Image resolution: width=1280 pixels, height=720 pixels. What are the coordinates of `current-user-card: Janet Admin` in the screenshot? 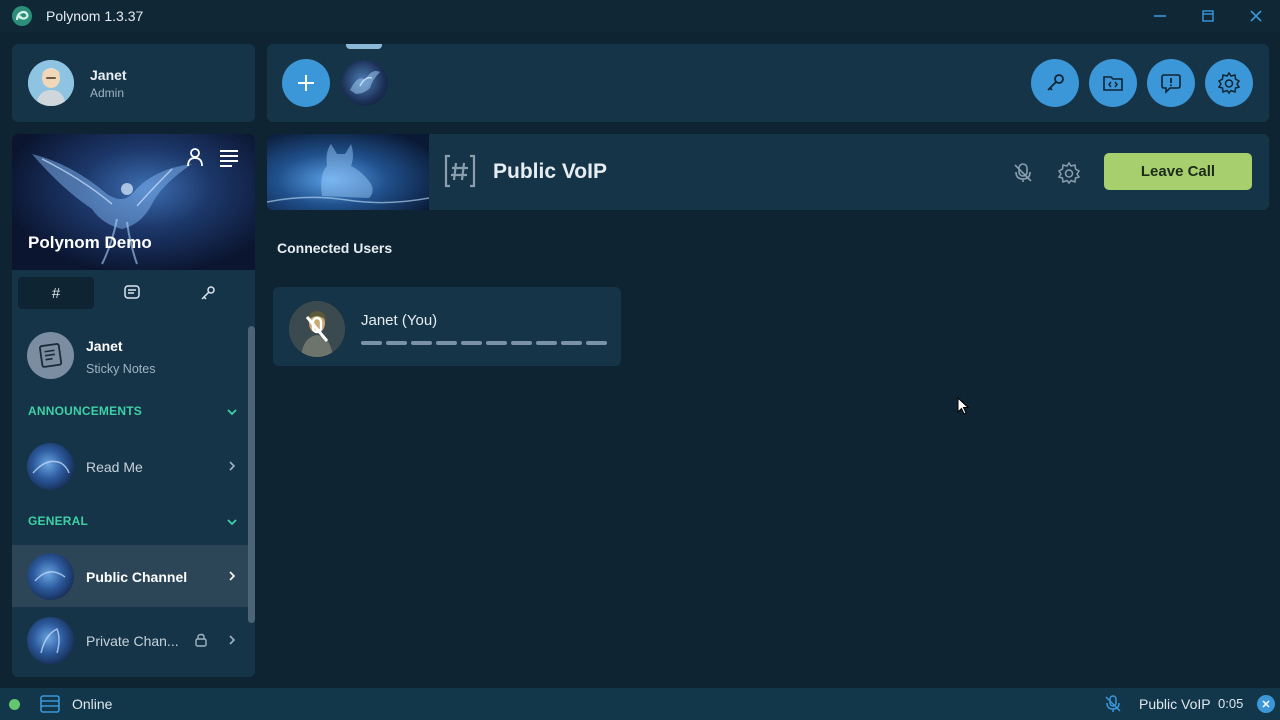 It's located at (133, 83).